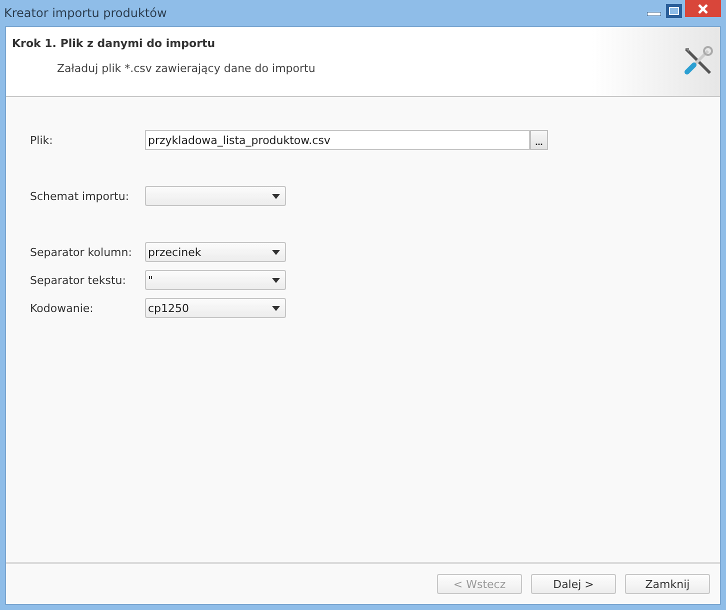 This screenshot has width=726, height=610. Describe the element at coordinates (698, 61) in the screenshot. I see `tools-icon` at that location.